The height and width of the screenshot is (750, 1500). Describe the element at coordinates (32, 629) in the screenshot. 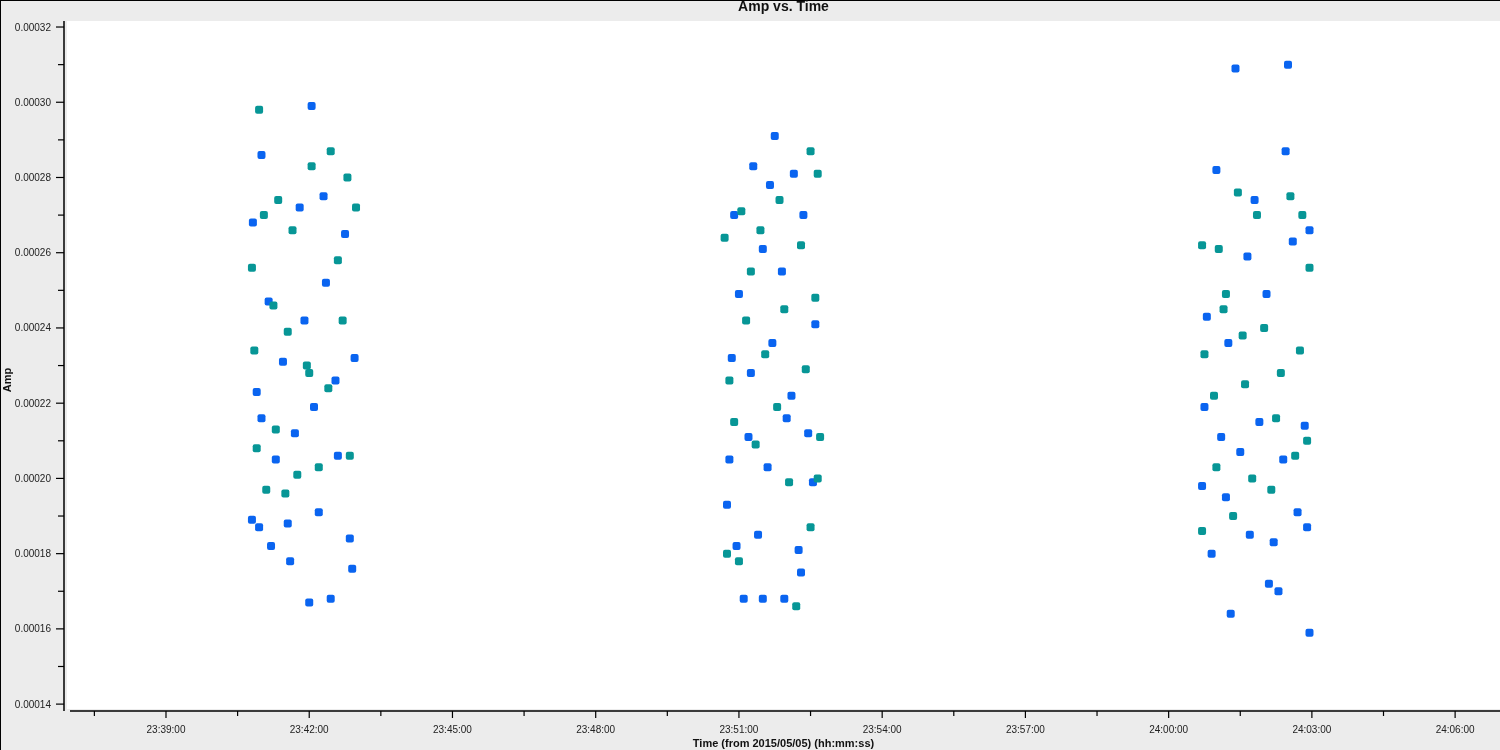

I see `y-tick-label: 0.00016` at that location.